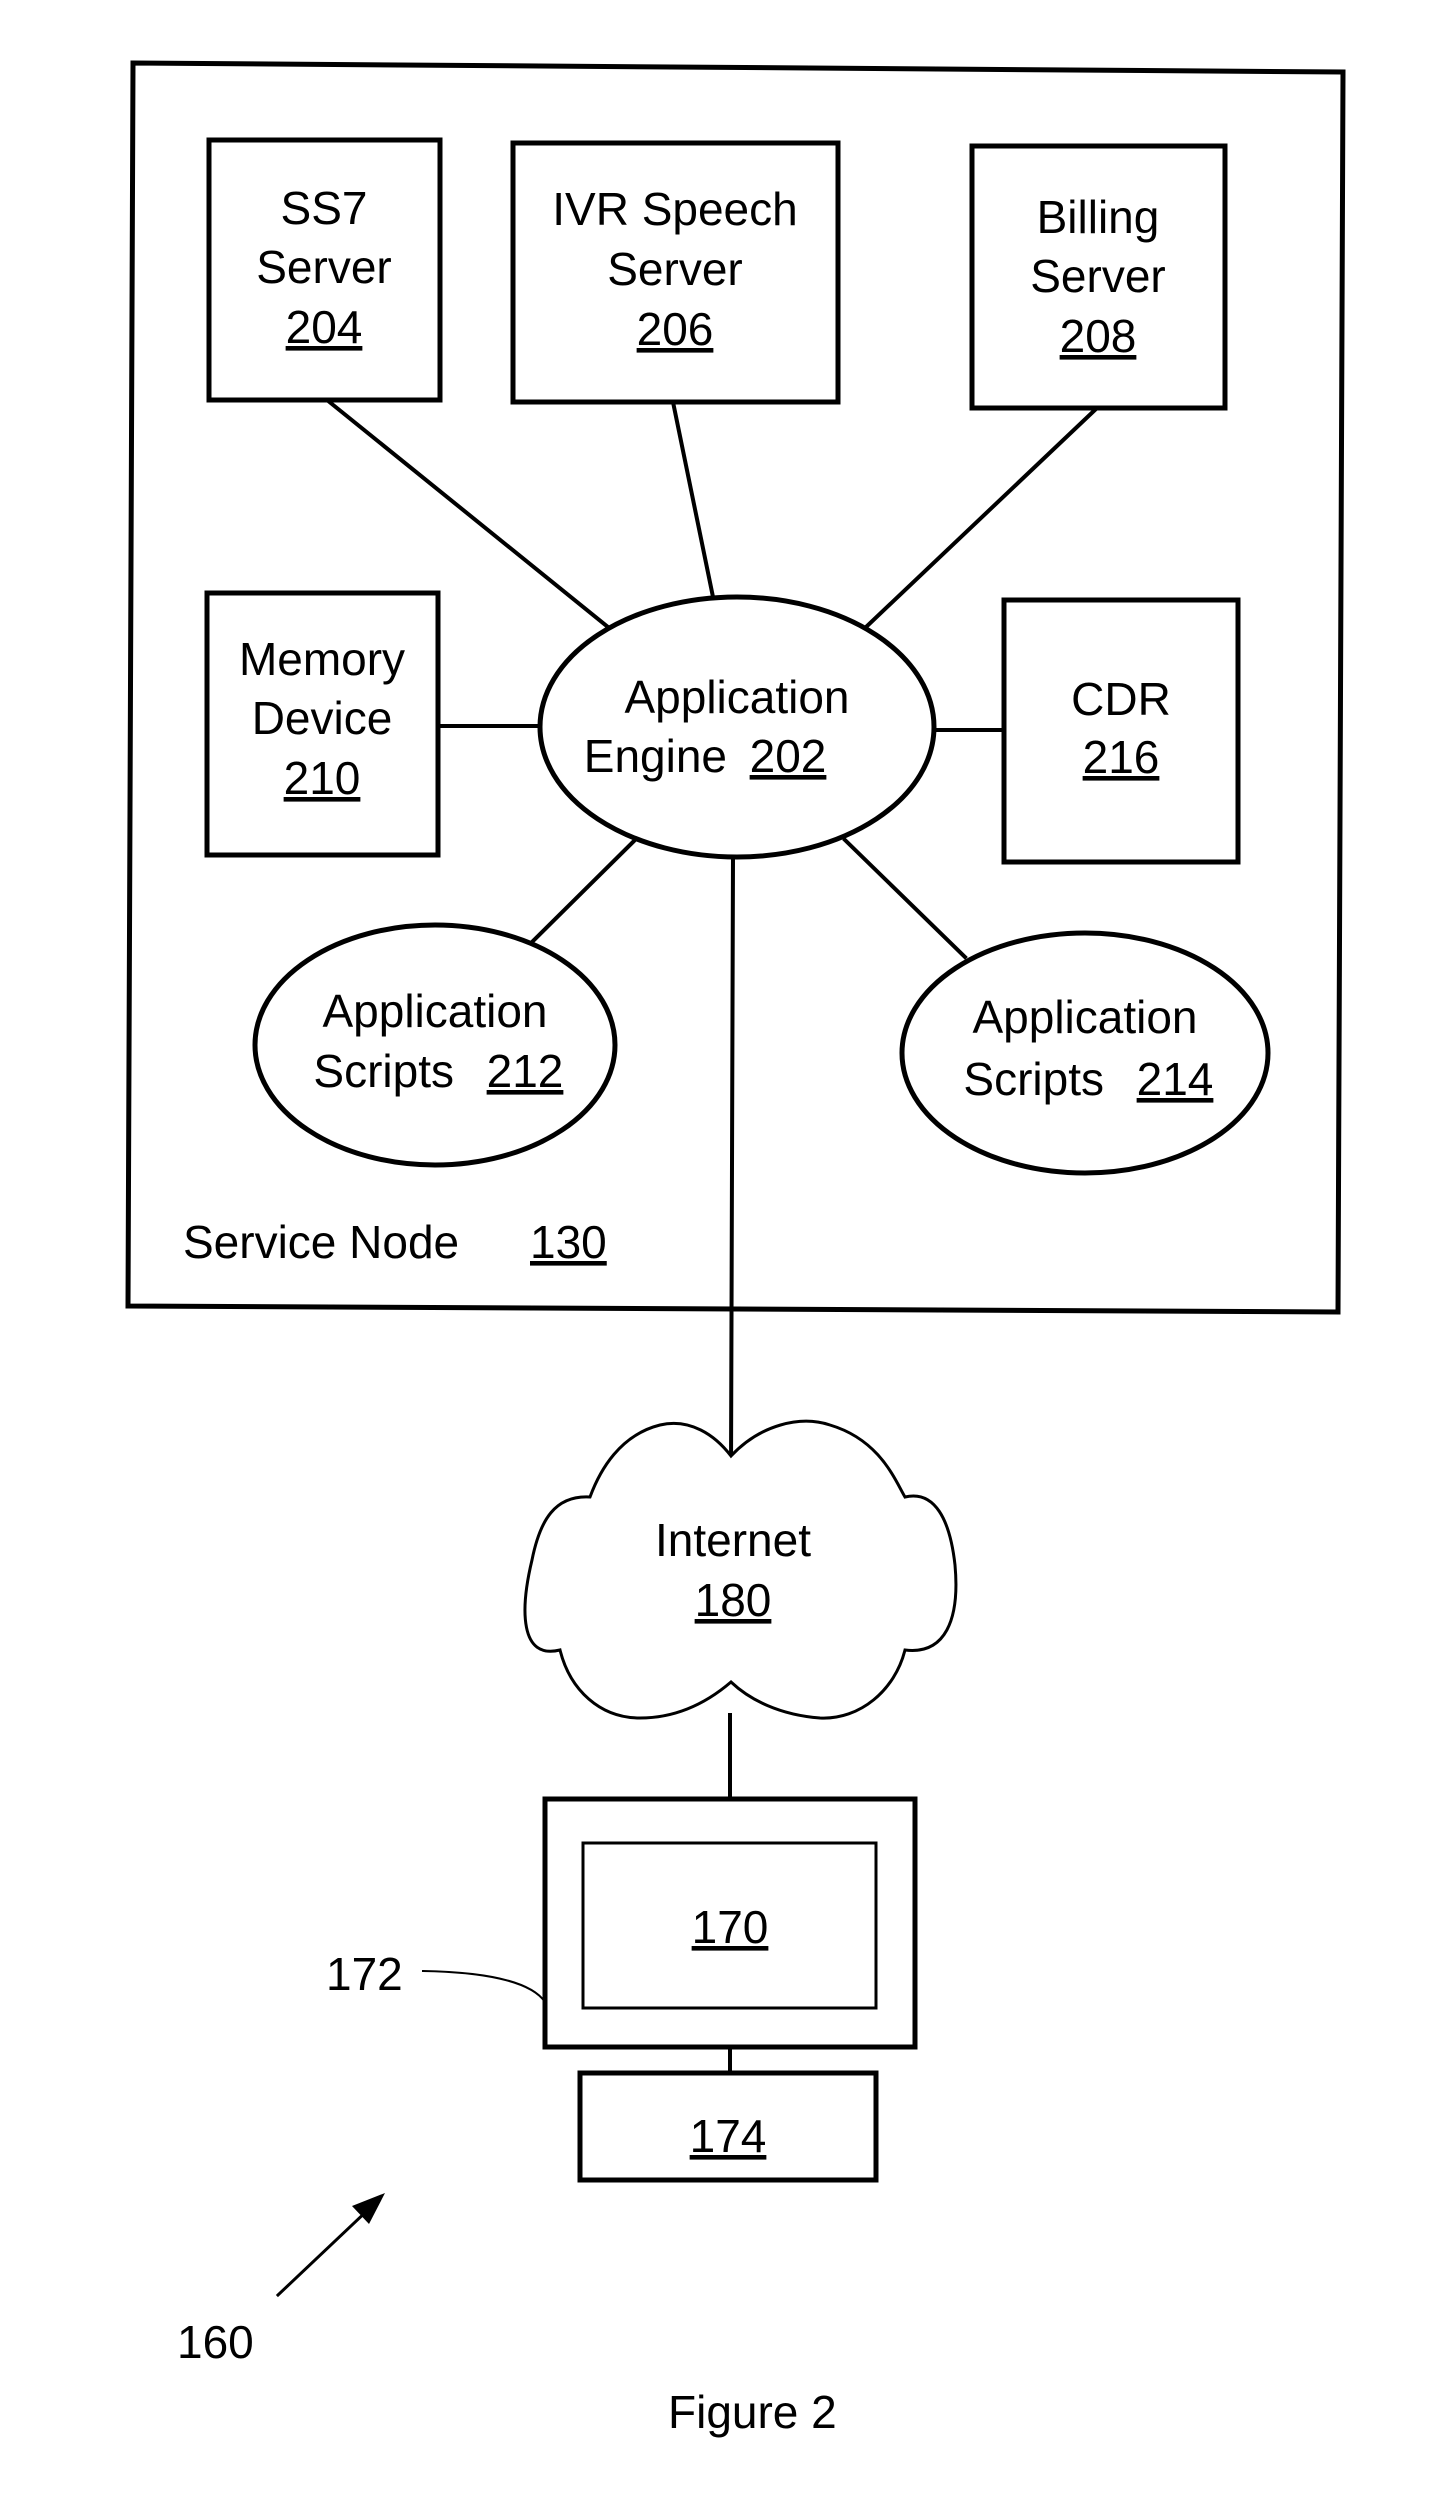  I want to click on screen-ref: 170, so click(730, 1927).